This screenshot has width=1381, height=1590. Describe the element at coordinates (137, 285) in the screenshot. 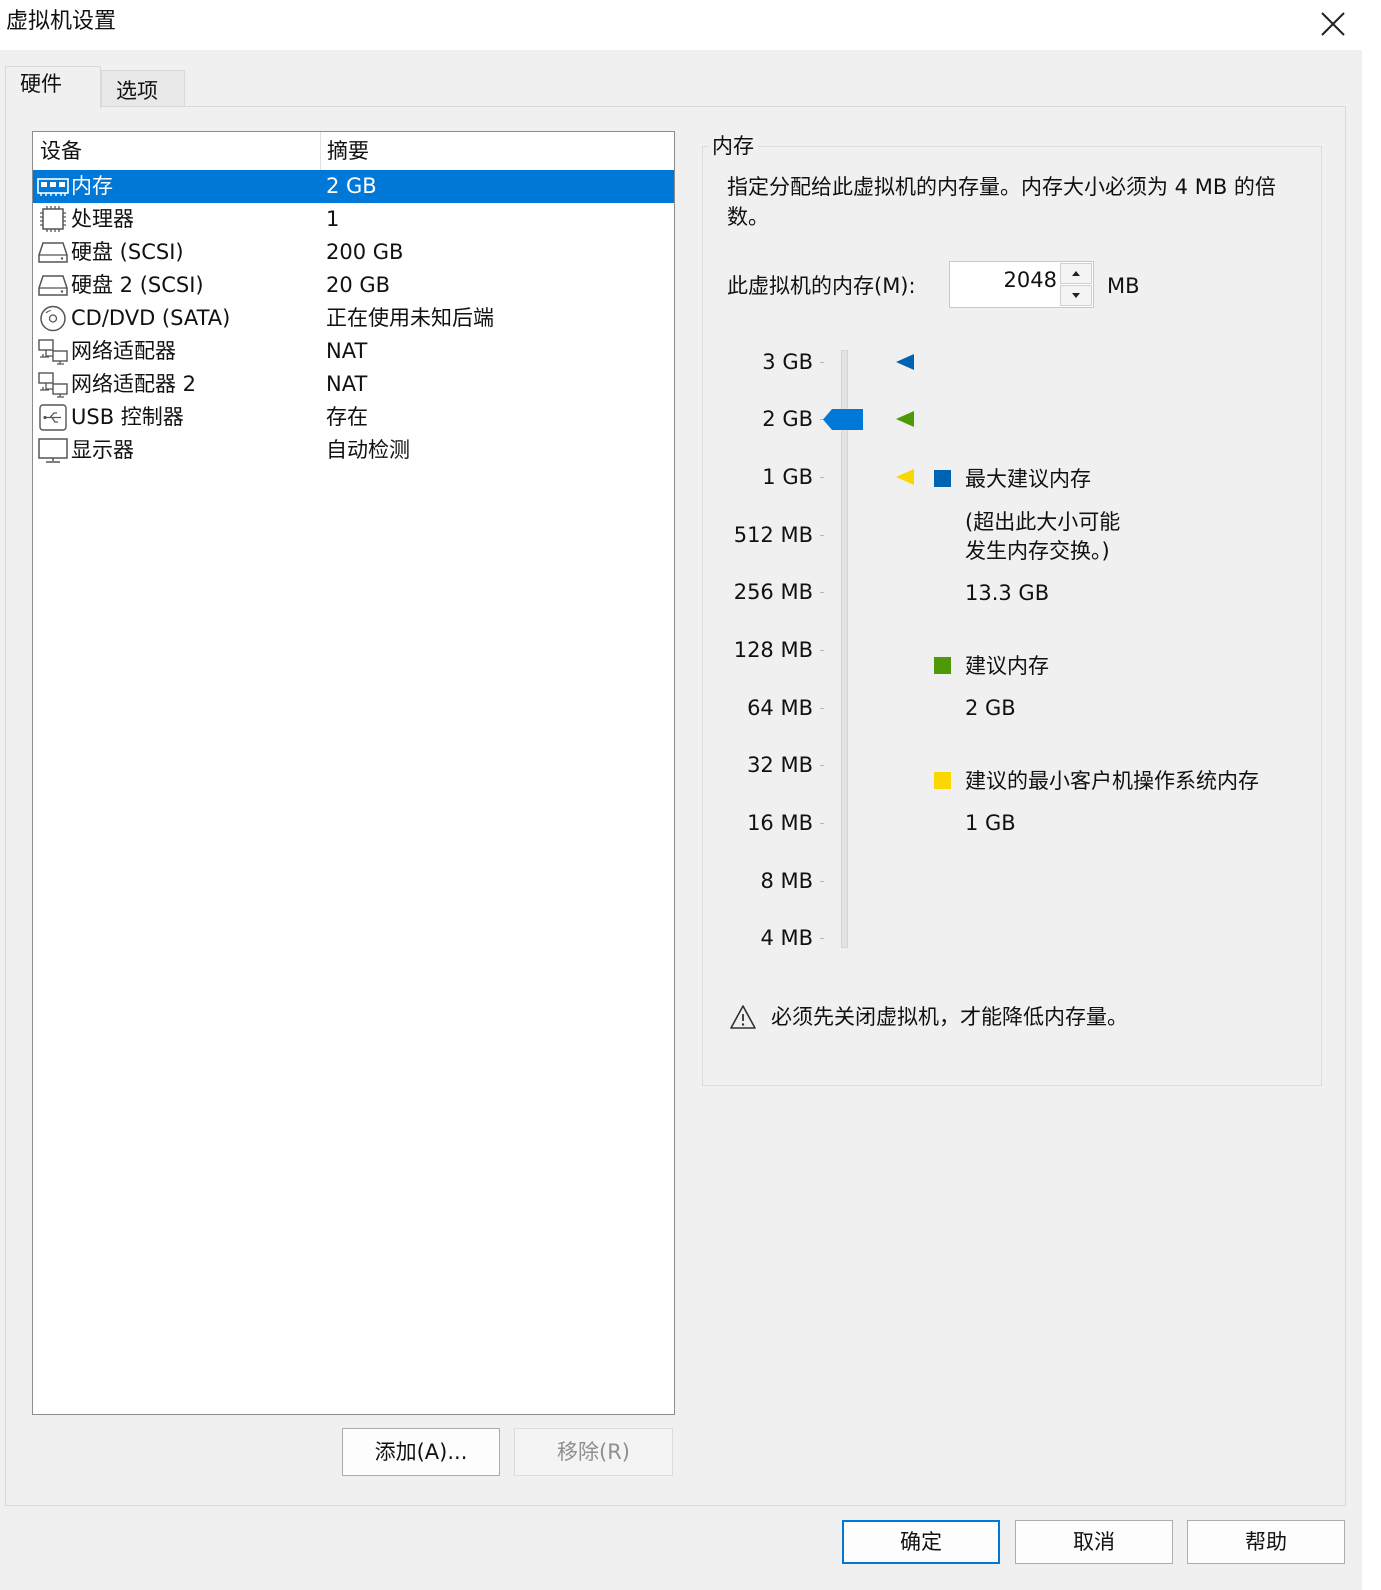

I see `device-name: 硬盘 2 (SCSI)` at that location.